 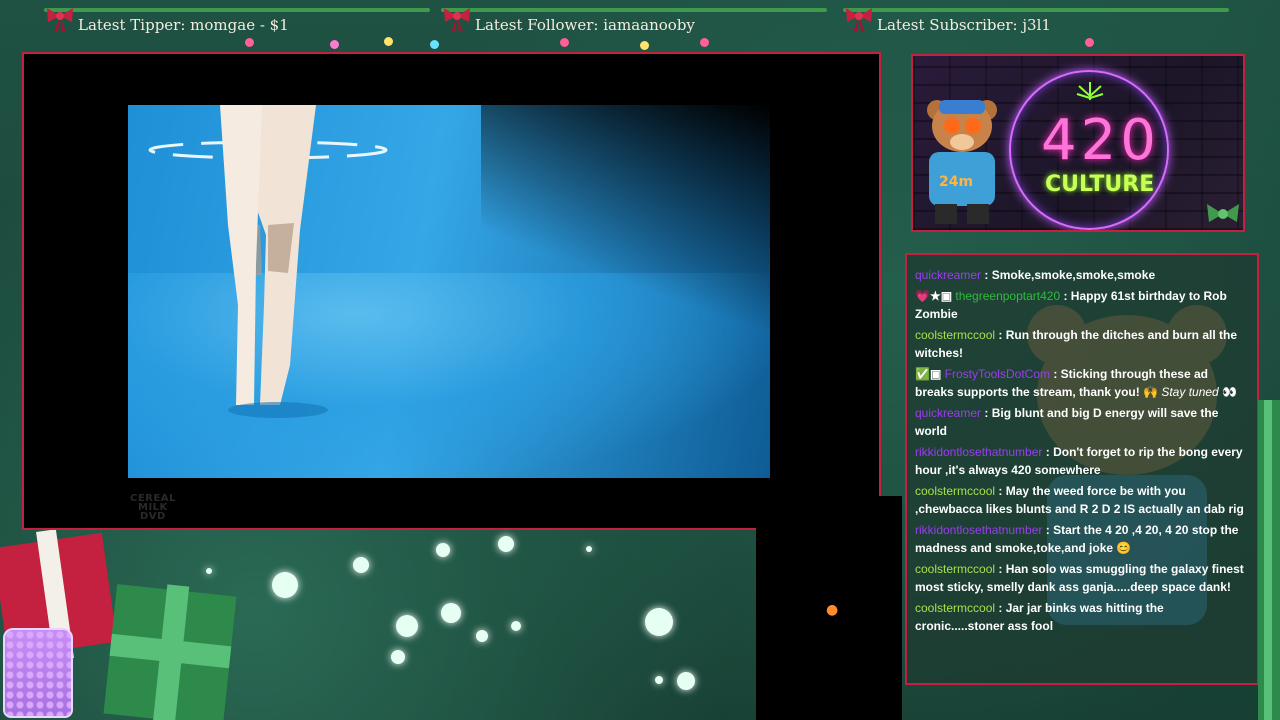 What do you see at coordinates (1068, 275) in the screenshot?
I see `chat-text: : Smoke,smoke,smoke,smoke` at bounding box center [1068, 275].